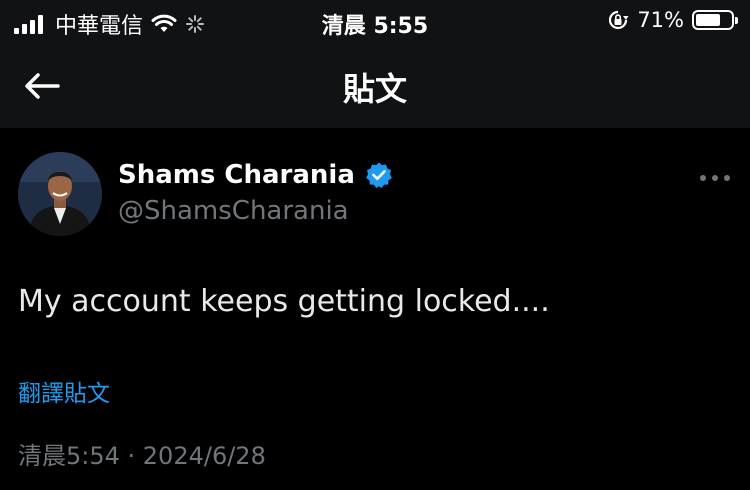 This screenshot has height=490, width=750. What do you see at coordinates (708, 20) in the screenshot?
I see `battery-fill` at bounding box center [708, 20].